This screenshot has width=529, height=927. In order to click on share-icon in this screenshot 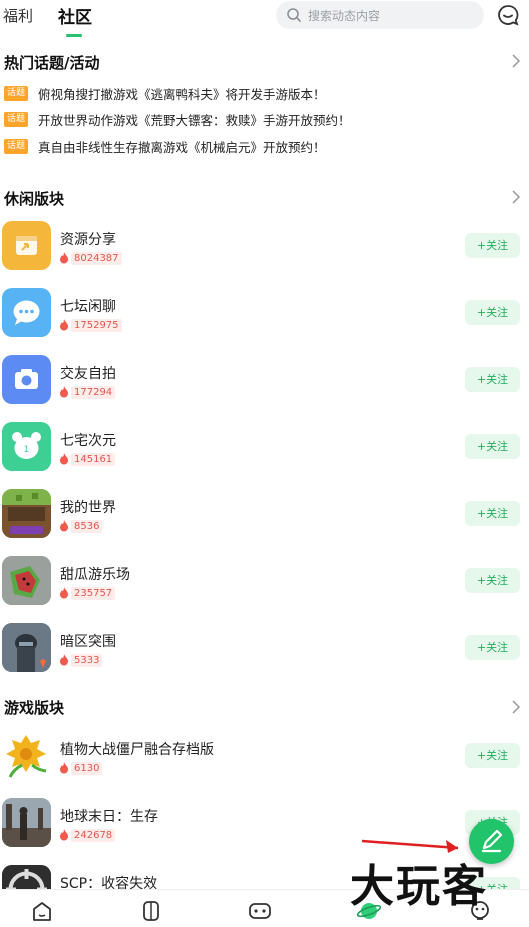, I will do `click(26, 245)`.